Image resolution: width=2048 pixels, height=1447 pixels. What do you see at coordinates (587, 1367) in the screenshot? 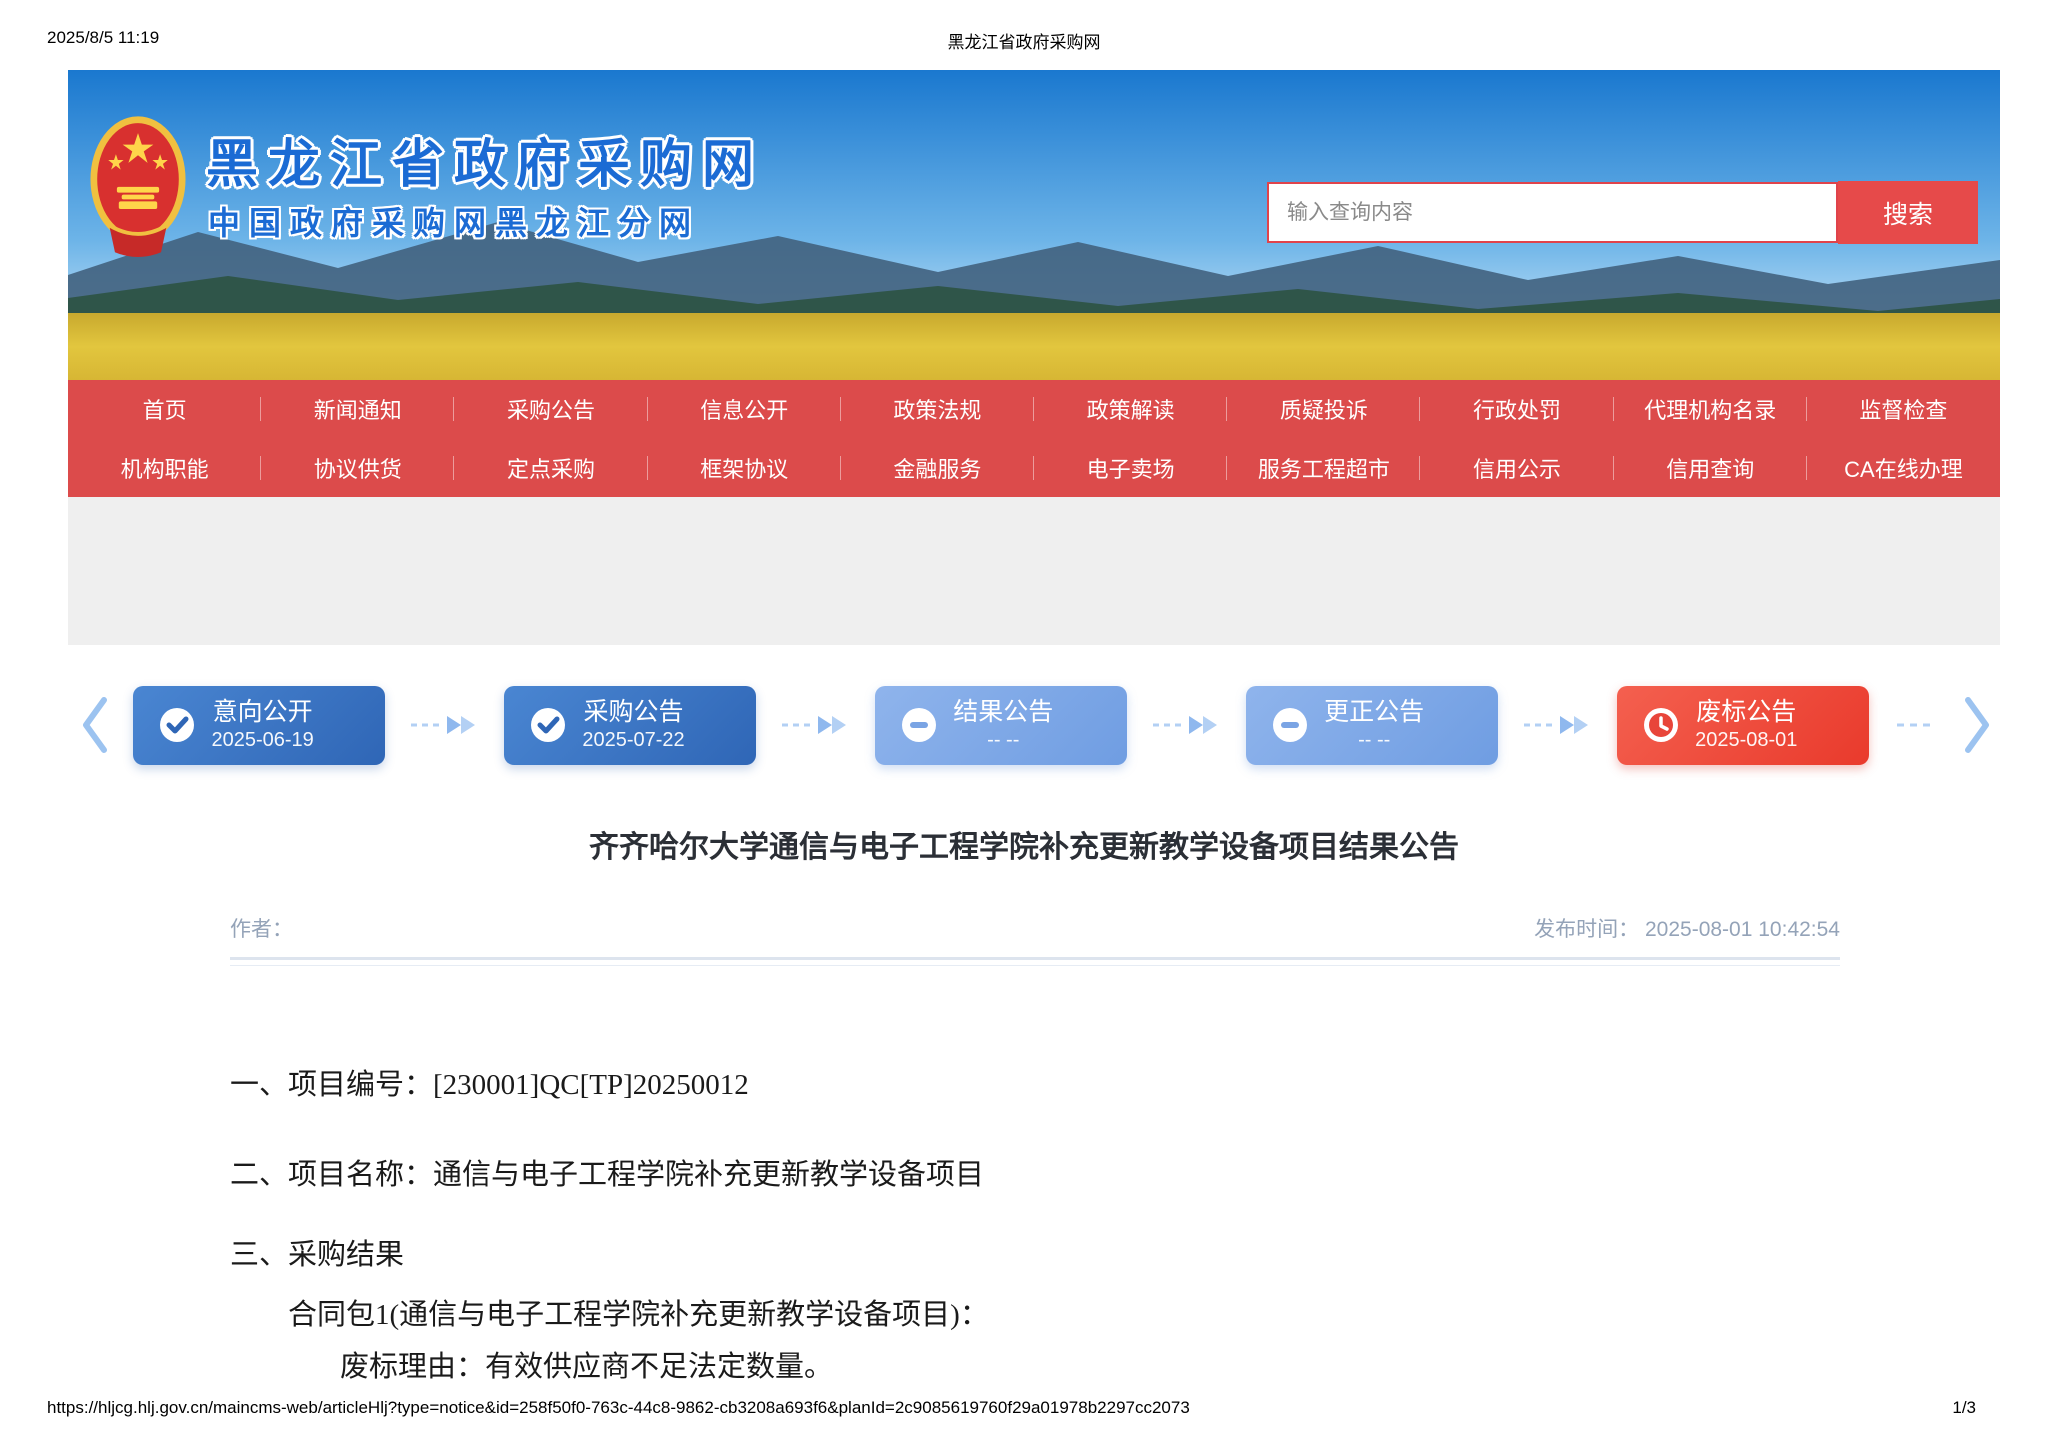
I see `paragraph-cancellation-reason: 废标理由：有效供应商不足法定数量。` at bounding box center [587, 1367].